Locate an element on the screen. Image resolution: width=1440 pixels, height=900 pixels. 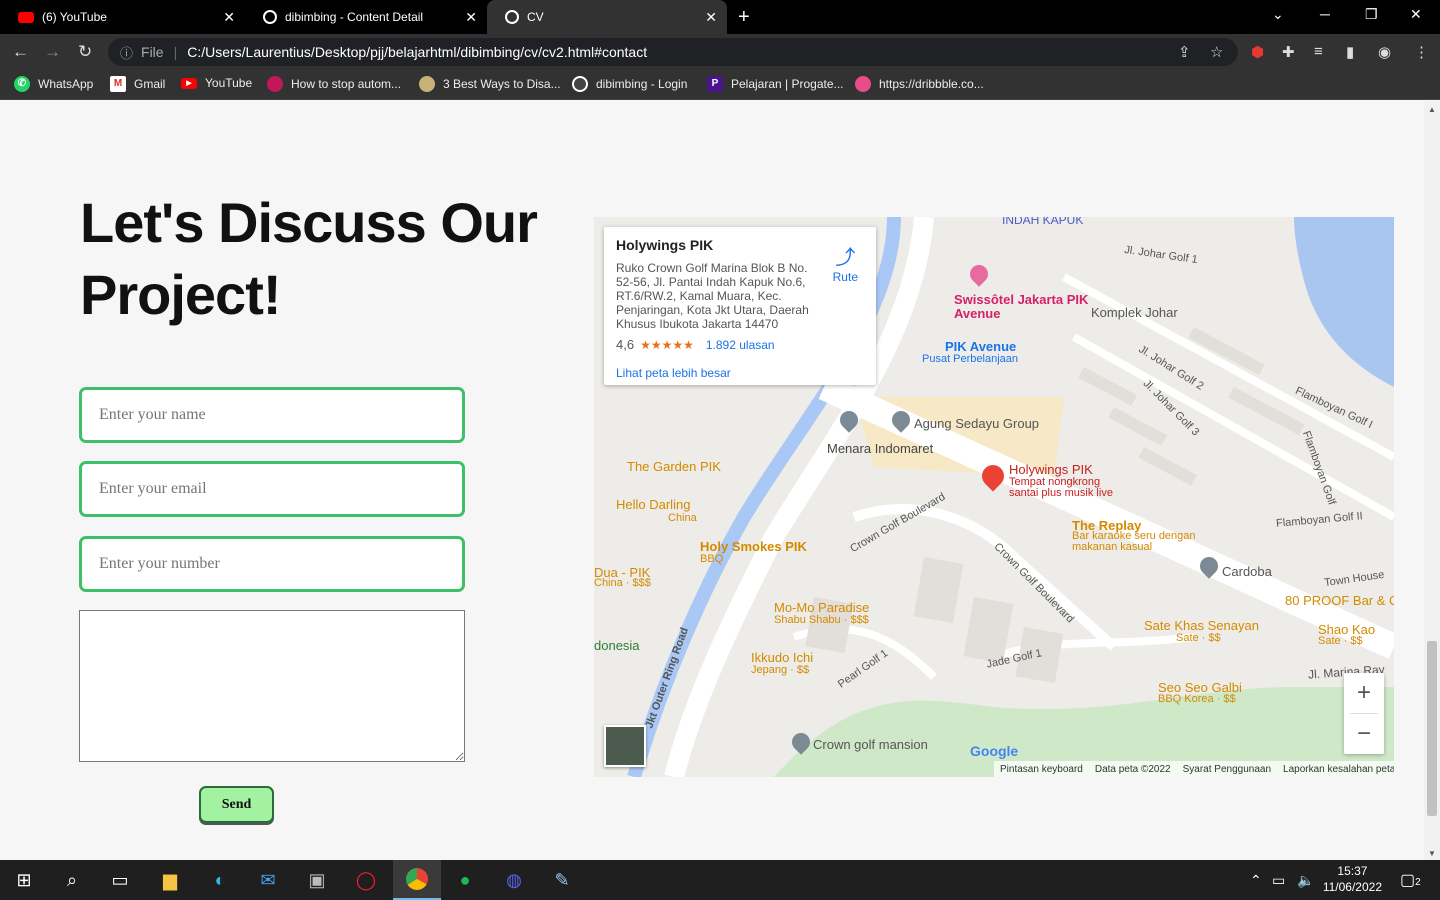
share-icon: ⇪ is located at coordinates (1184, 52).